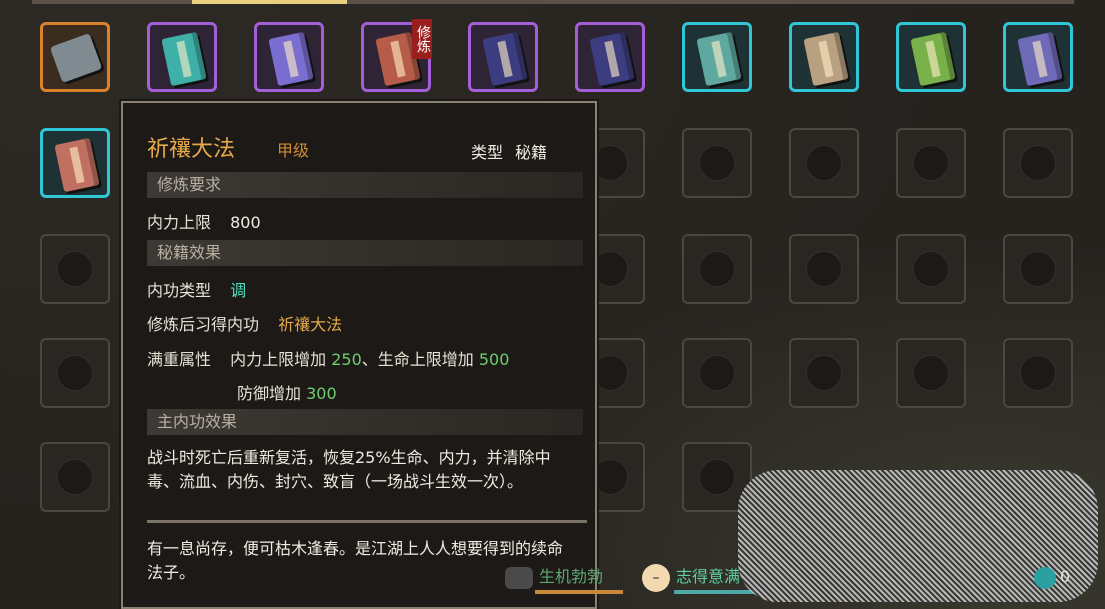 The width and height of the screenshot is (1105, 609). Describe the element at coordinates (191, 149) in the screenshot. I see `item-name: 祈禳大法` at that location.